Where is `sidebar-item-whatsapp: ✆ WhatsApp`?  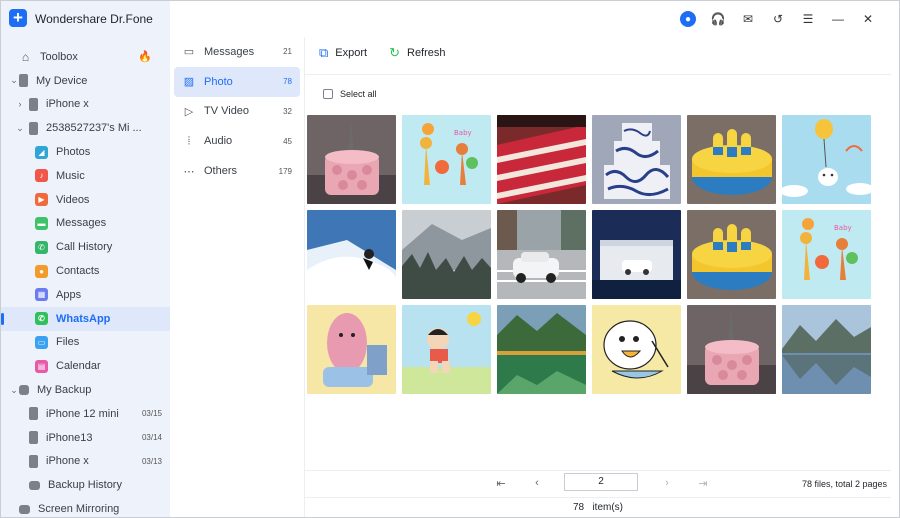 sidebar-item-whatsapp: ✆ WhatsApp is located at coordinates (85, 318).